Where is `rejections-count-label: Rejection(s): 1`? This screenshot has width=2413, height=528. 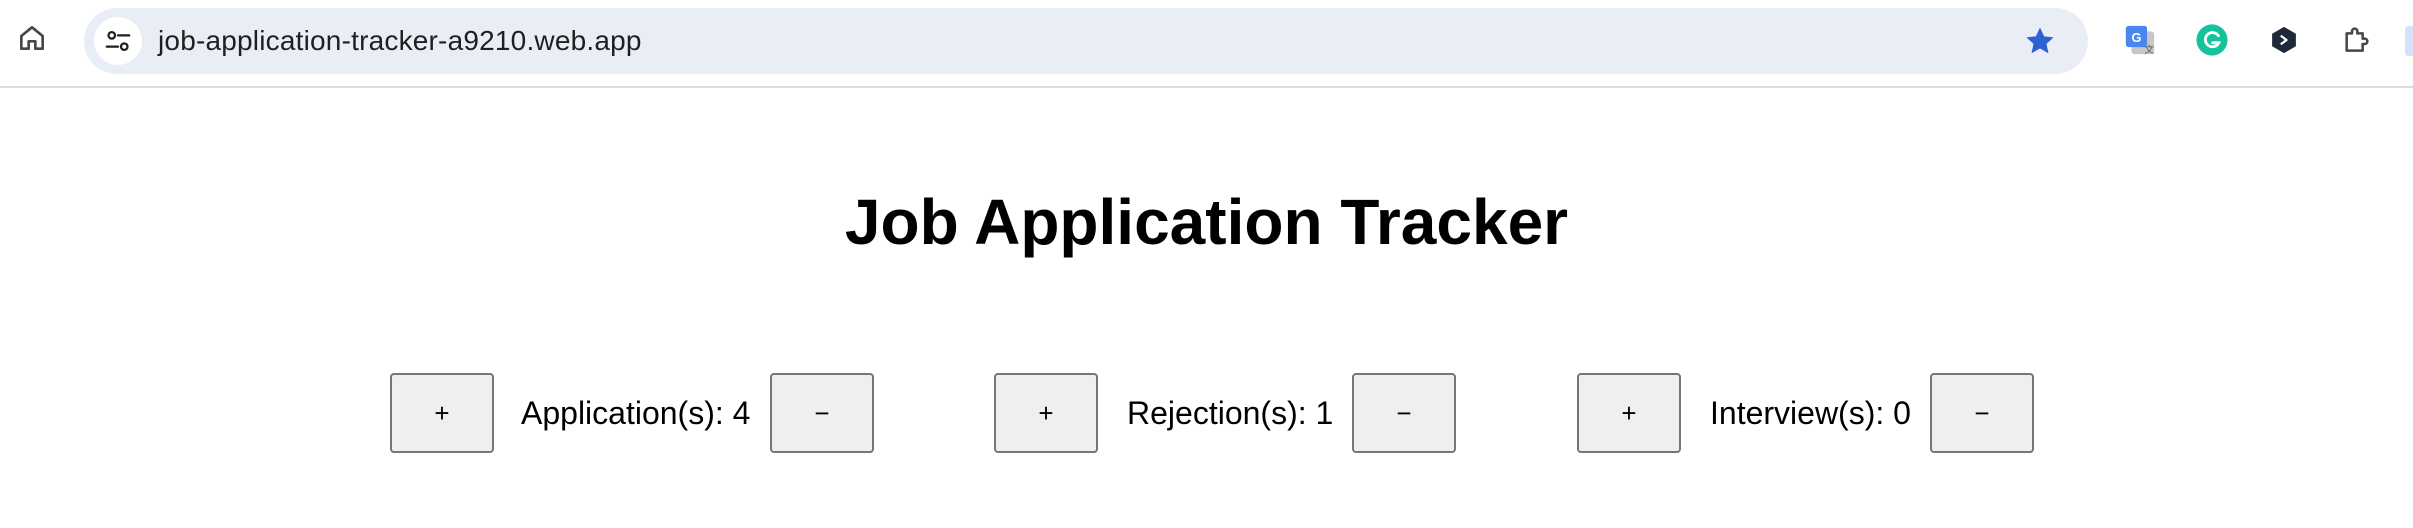
rejections-count-label: Rejection(s): 1 is located at coordinates (1230, 413).